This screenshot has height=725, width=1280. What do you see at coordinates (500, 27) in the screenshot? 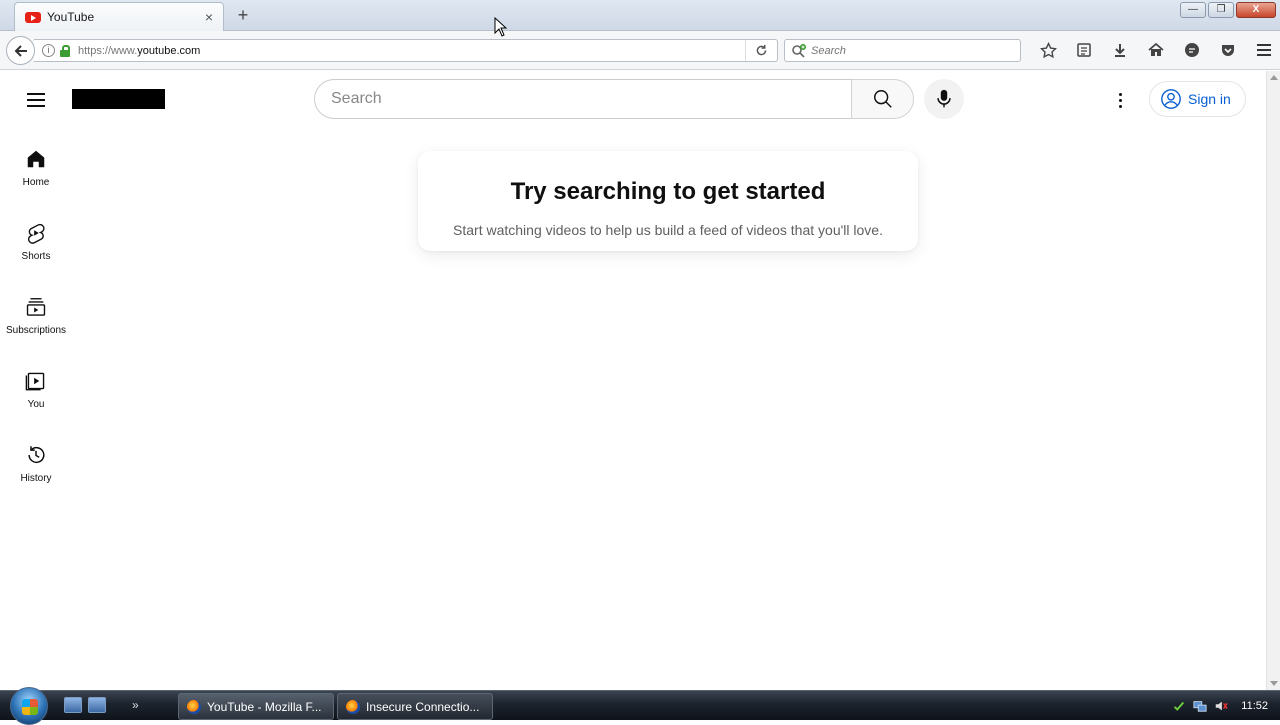
I see `mouse-cursor-icon` at bounding box center [500, 27].